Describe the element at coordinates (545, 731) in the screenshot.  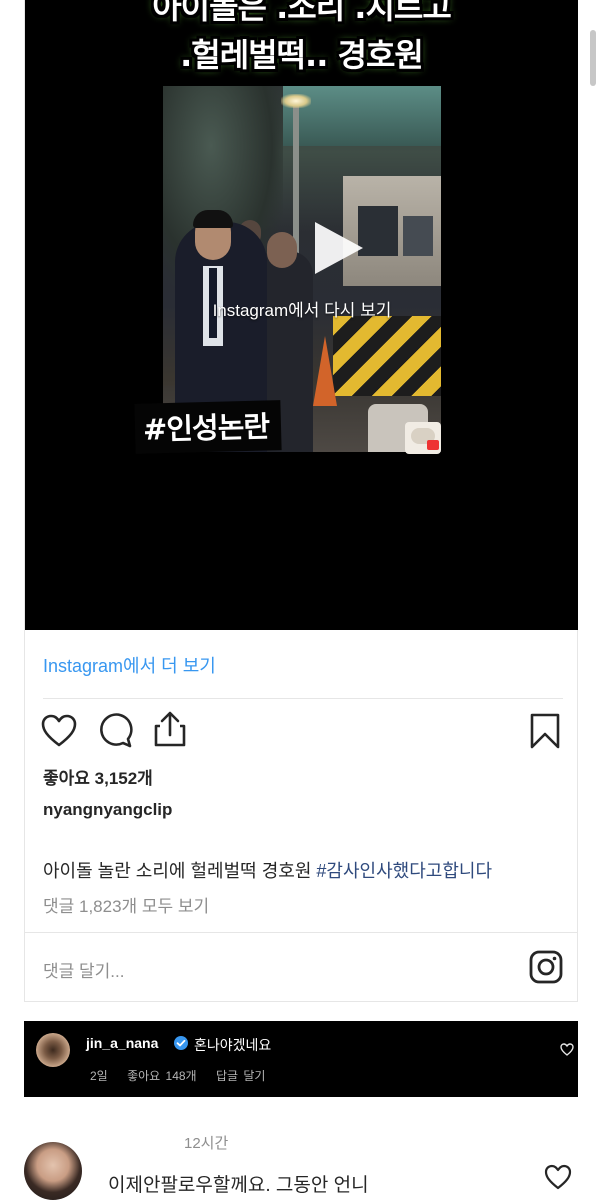
I see `bookmark-icon` at that location.